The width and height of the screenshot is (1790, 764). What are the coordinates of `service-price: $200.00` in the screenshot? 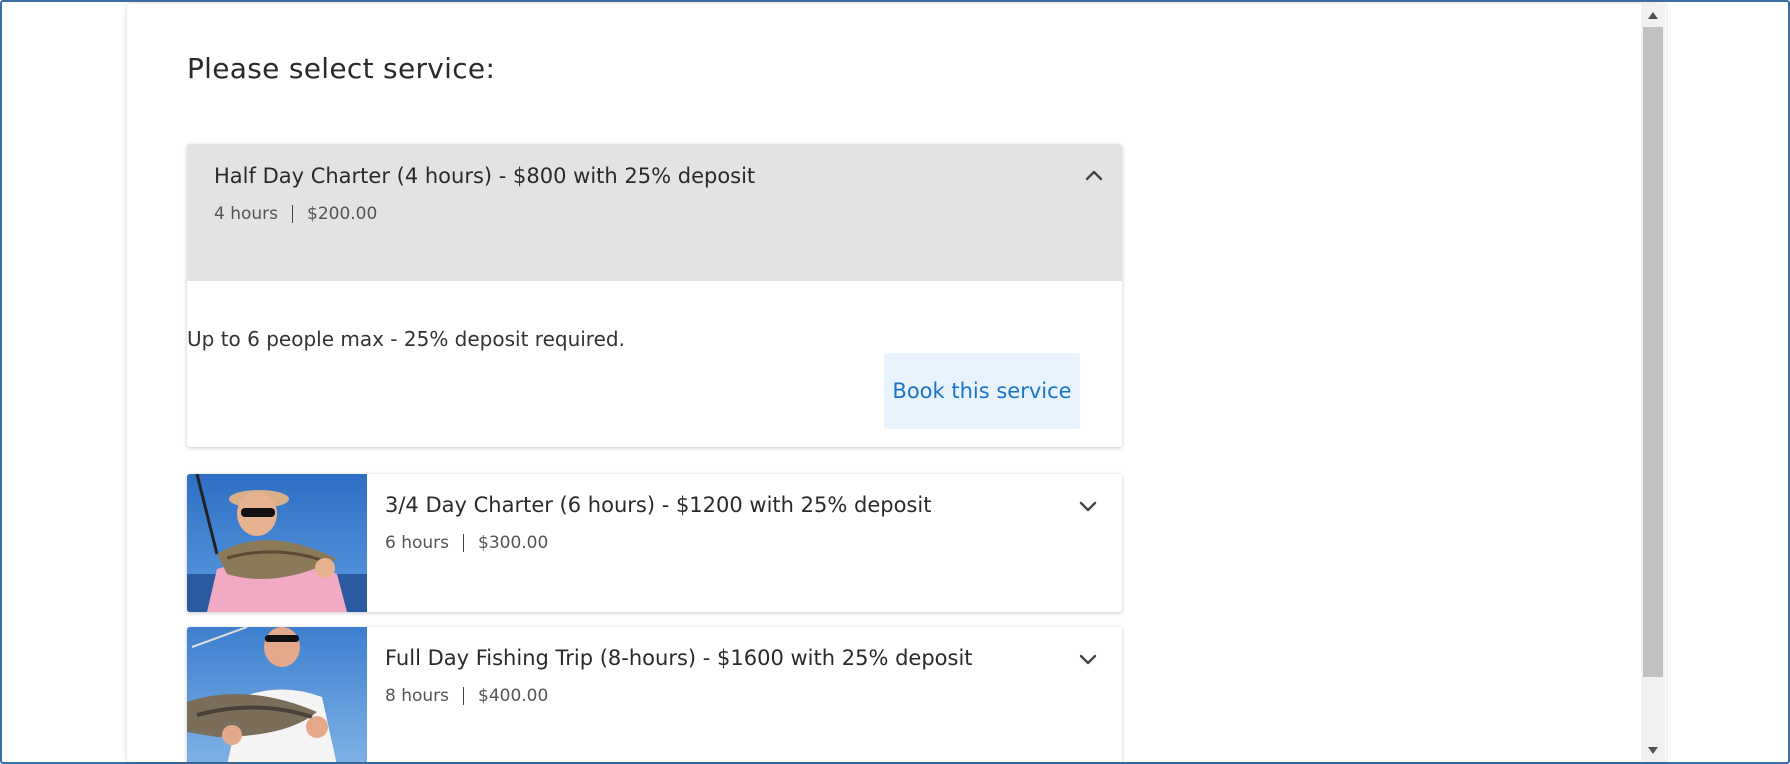 It's located at (342, 214).